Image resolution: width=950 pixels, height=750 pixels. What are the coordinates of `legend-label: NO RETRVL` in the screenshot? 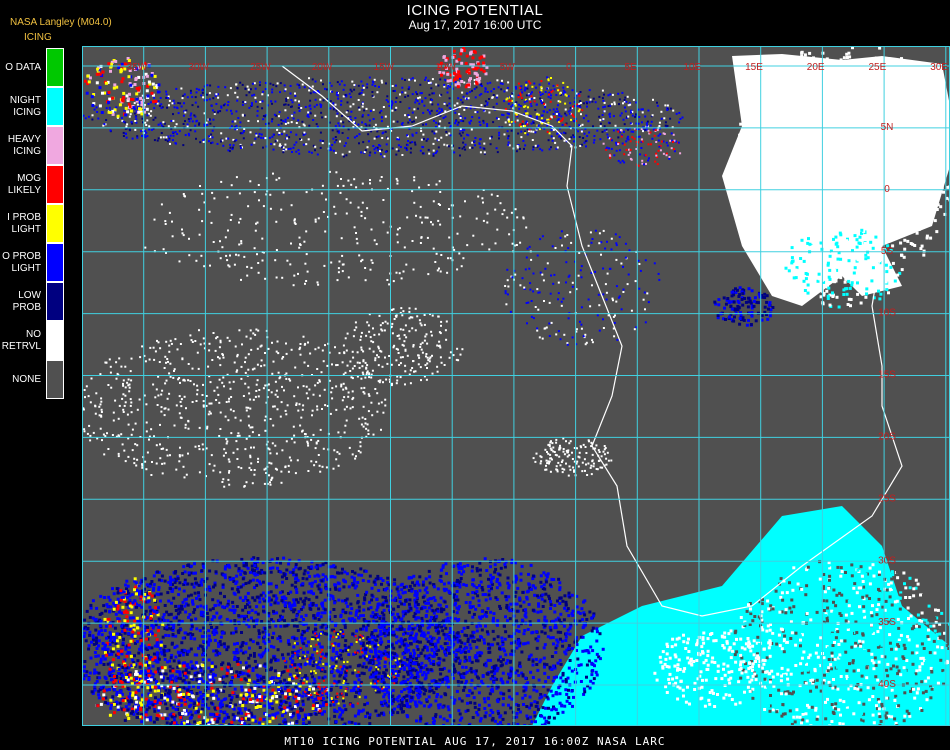 It's located at (20, 340).